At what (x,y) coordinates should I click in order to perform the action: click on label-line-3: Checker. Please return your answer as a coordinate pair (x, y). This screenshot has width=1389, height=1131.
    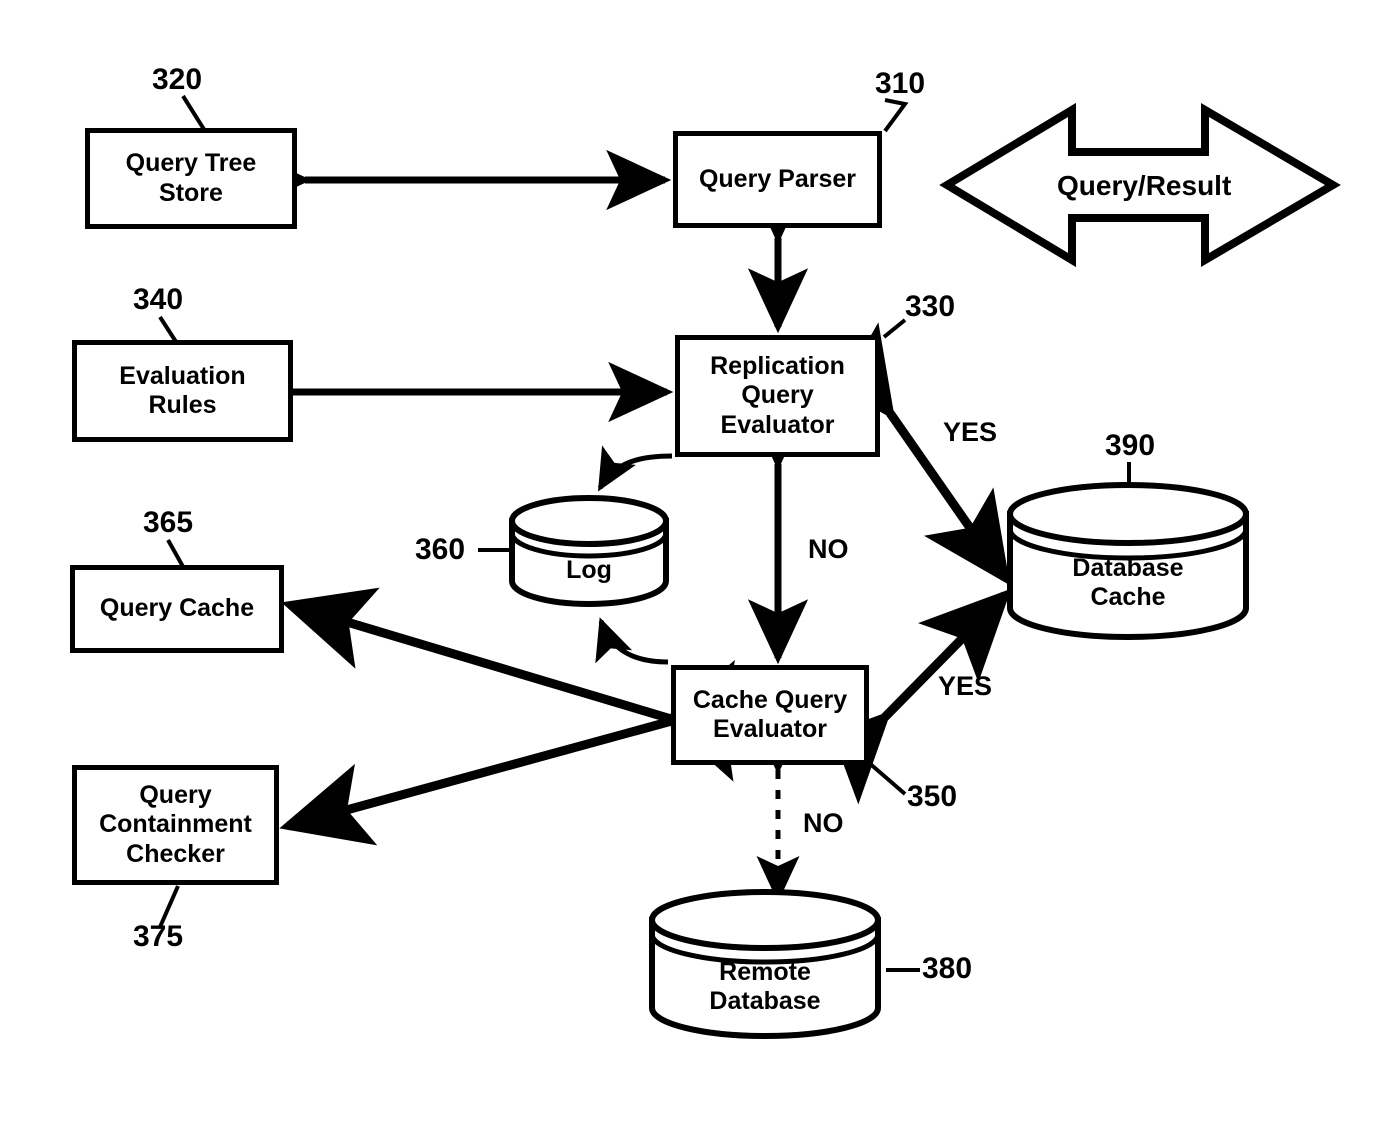
    Looking at the image, I should click on (175, 853).